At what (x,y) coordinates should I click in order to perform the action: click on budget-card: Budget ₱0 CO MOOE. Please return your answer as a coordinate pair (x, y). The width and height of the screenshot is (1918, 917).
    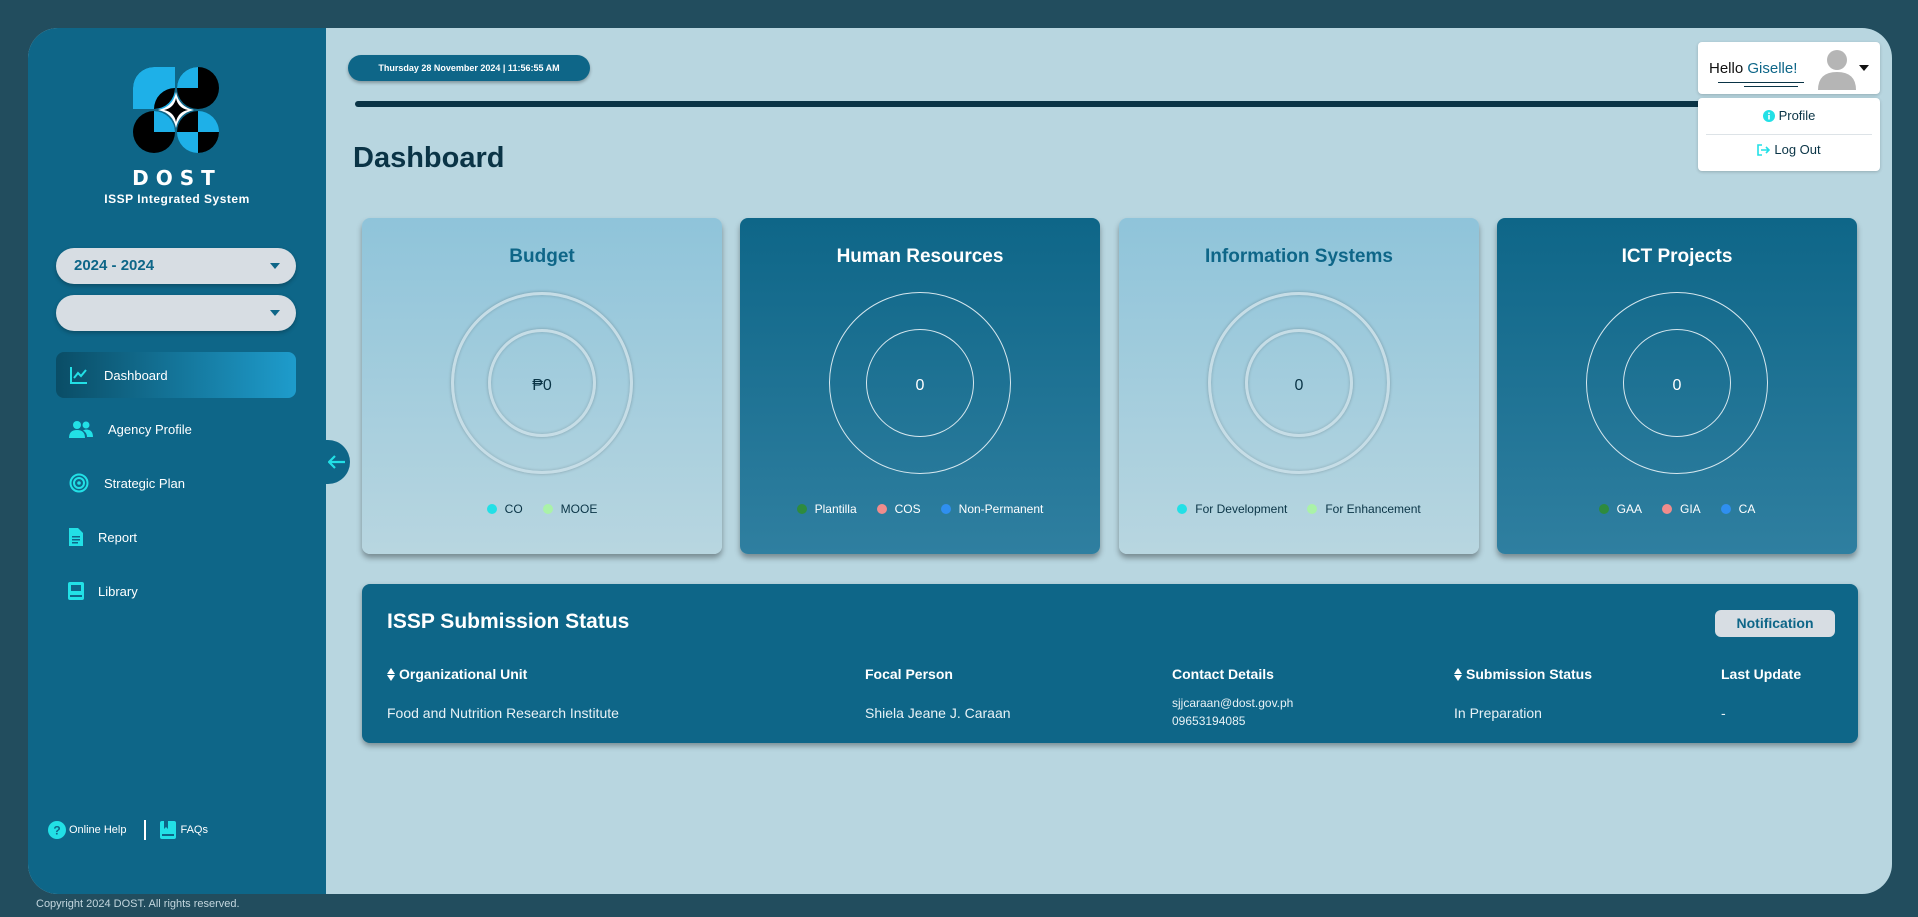
    Looking at the image, I should click on (542, 386).